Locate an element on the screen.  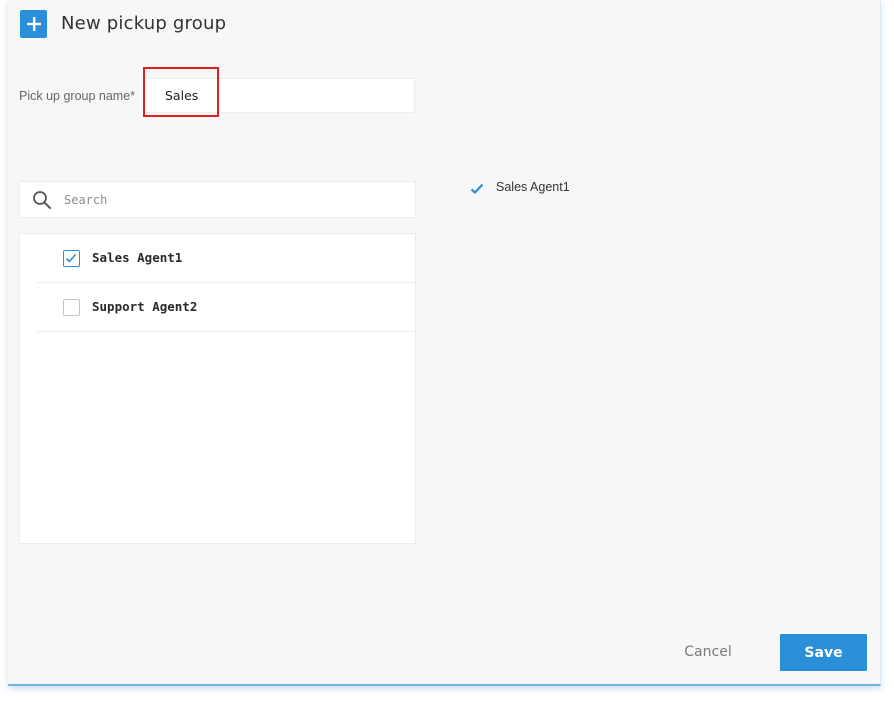
plus-icon is located at coordinates (33, 24).